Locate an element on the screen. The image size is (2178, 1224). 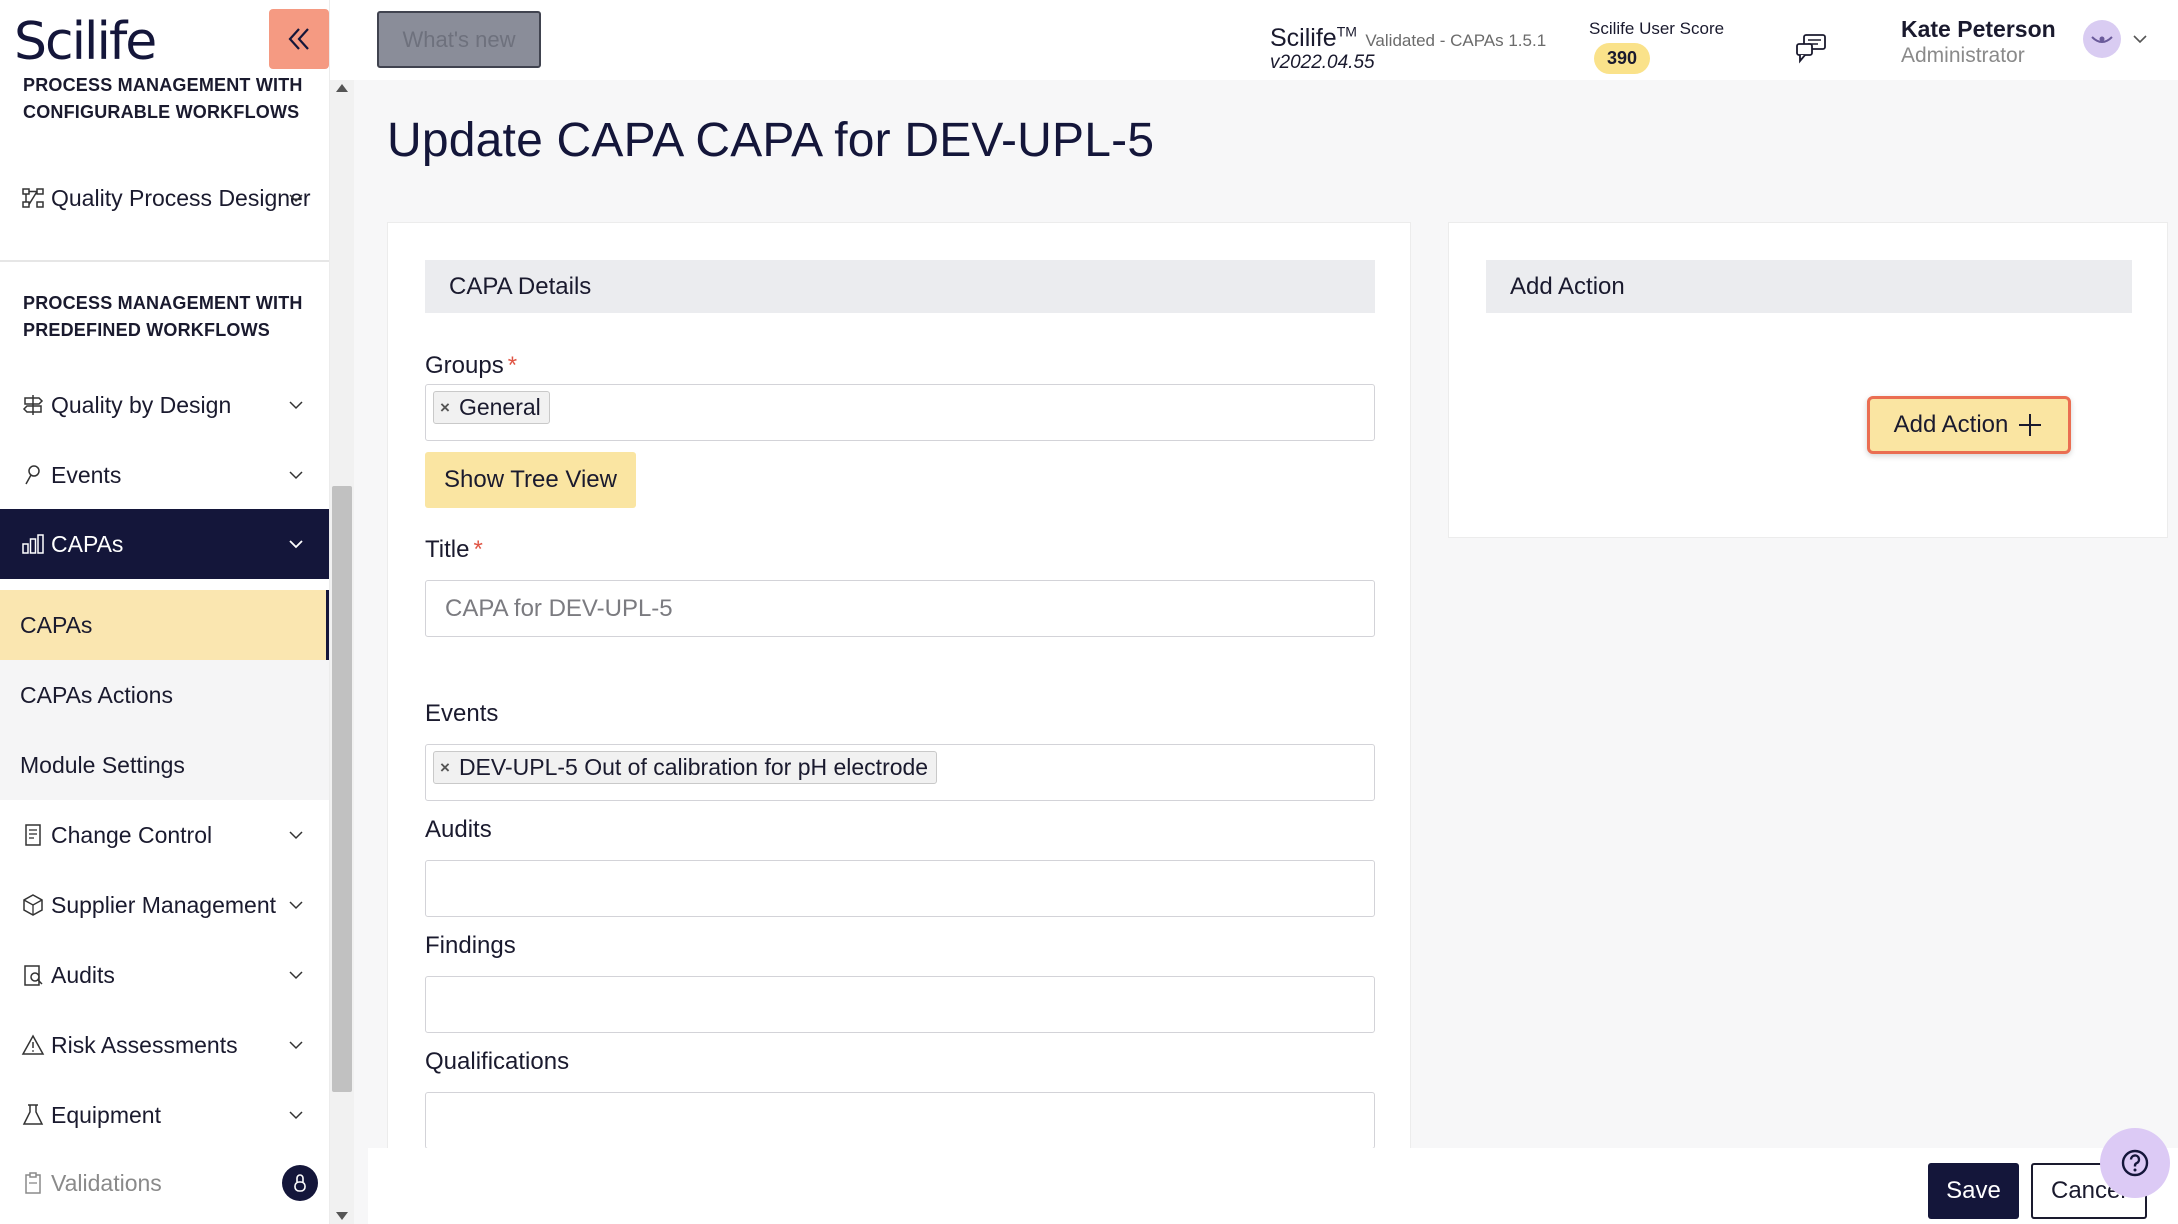
sidebar-item-validations: Validations is located at coordinates (164, 1183).